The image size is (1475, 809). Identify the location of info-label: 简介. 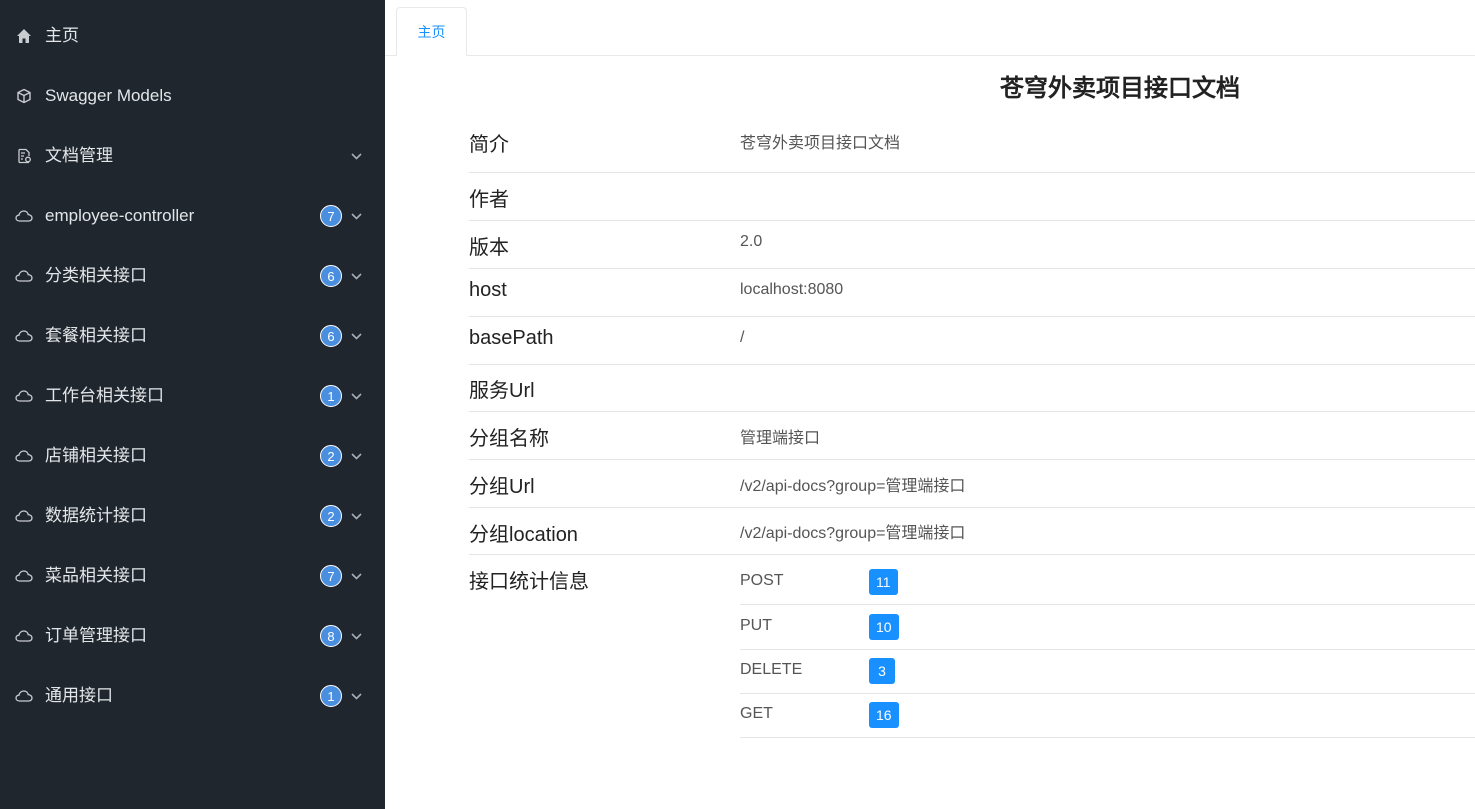
(489, 145).